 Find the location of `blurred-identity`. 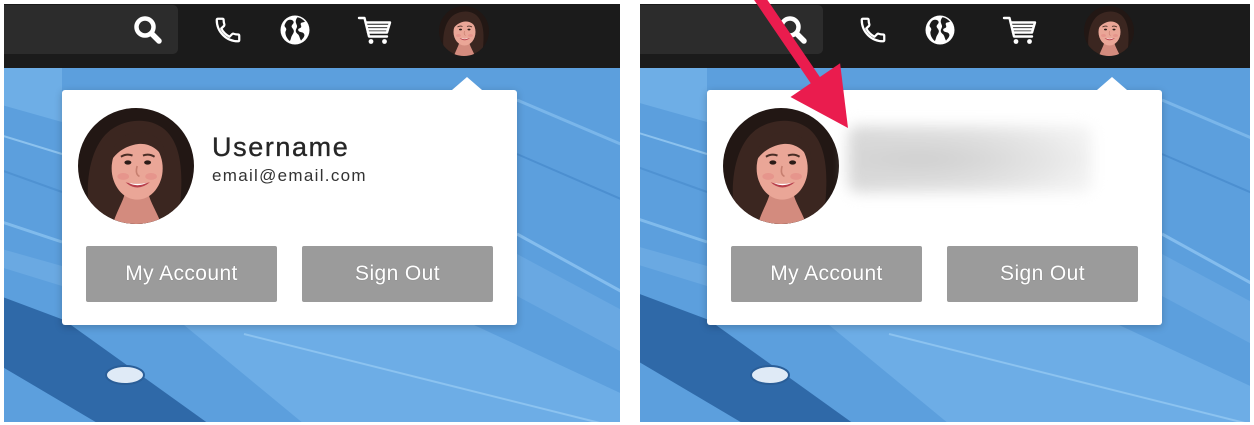

blurred-identity is located at coordinates (970, 159).